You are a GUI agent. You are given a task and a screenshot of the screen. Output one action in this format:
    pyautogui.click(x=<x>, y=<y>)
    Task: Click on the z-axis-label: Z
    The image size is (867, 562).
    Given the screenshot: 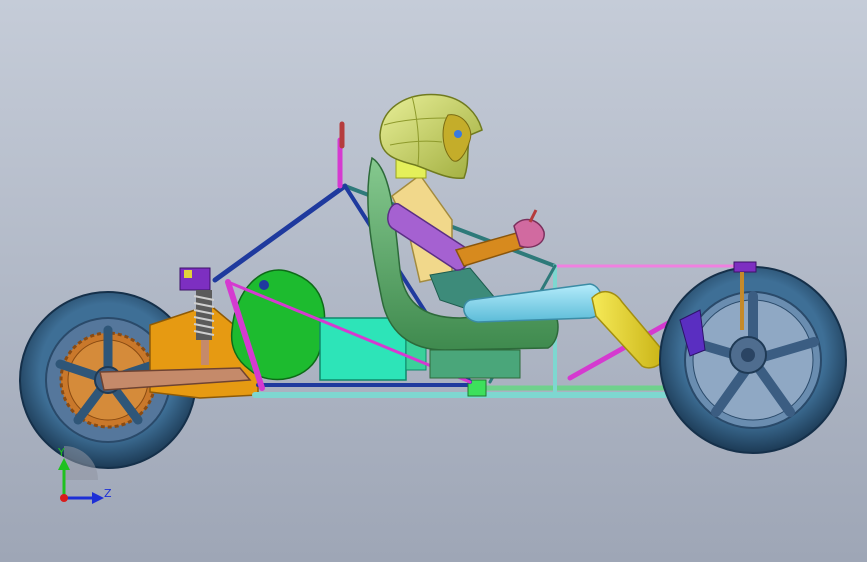 What is the action you would take?
    pyautogui.click(x=108, y=493)
    